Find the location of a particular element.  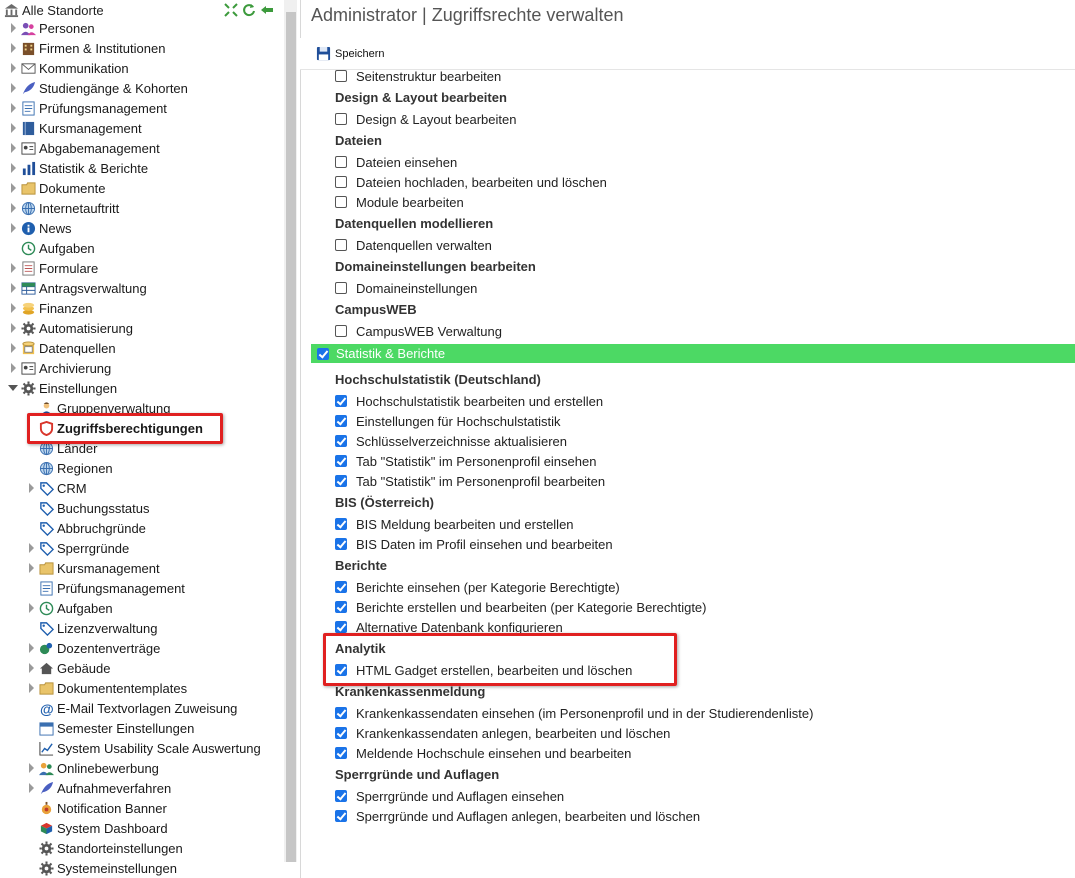

tree-root: Alle Standorte is located at coordinates (142, 10).